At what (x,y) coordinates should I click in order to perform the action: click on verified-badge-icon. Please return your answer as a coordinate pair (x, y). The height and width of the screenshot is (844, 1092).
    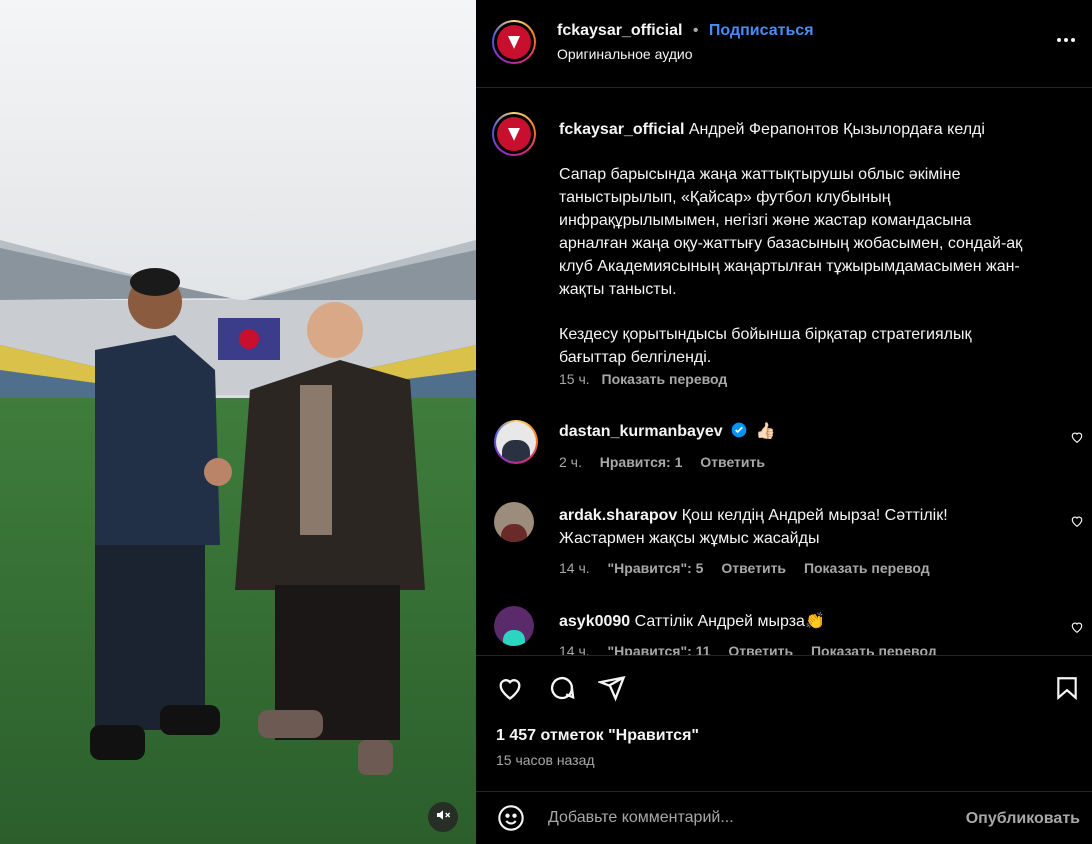
    Looking at the image, I should click on (739, 433).